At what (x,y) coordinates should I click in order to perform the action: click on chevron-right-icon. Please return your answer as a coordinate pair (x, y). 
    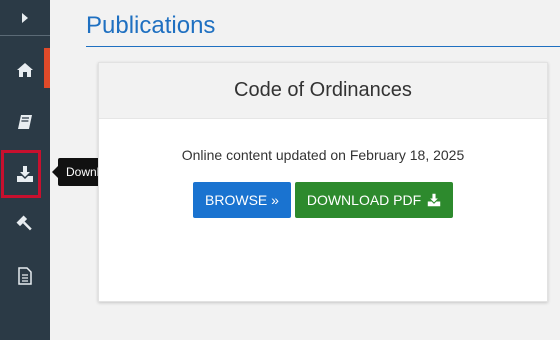
    Looking at the image, I should click on (25, 17).